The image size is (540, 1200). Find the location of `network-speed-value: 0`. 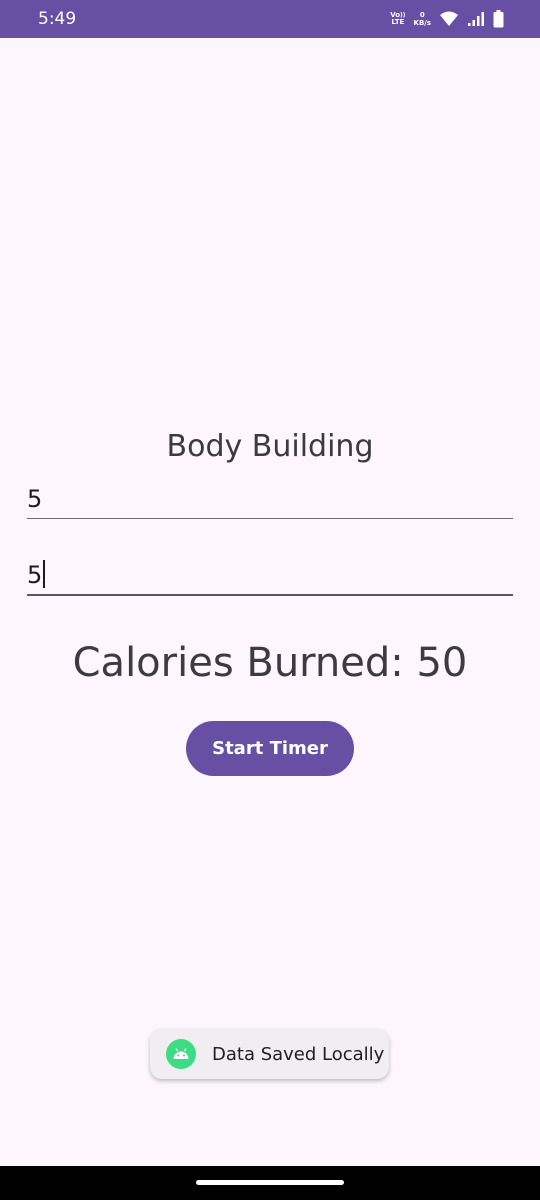

network-speed-value: 0 is located at coordinates (422, 15).